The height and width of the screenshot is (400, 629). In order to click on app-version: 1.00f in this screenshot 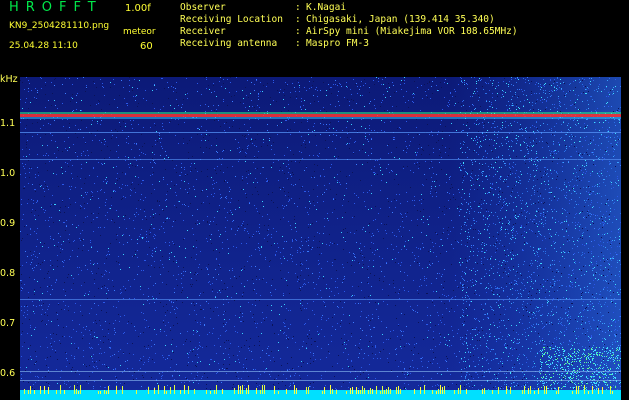, I will do `click(138, 8)`.